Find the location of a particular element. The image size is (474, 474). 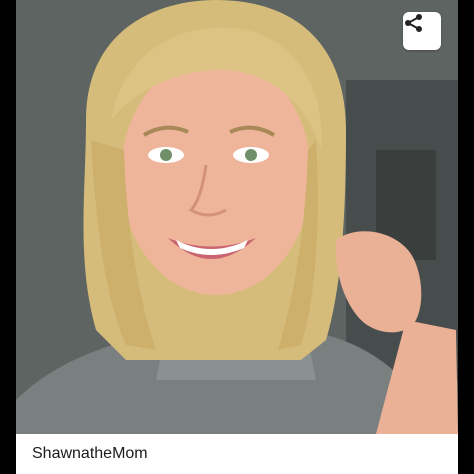

share-button is located at coordinates (422, 31).